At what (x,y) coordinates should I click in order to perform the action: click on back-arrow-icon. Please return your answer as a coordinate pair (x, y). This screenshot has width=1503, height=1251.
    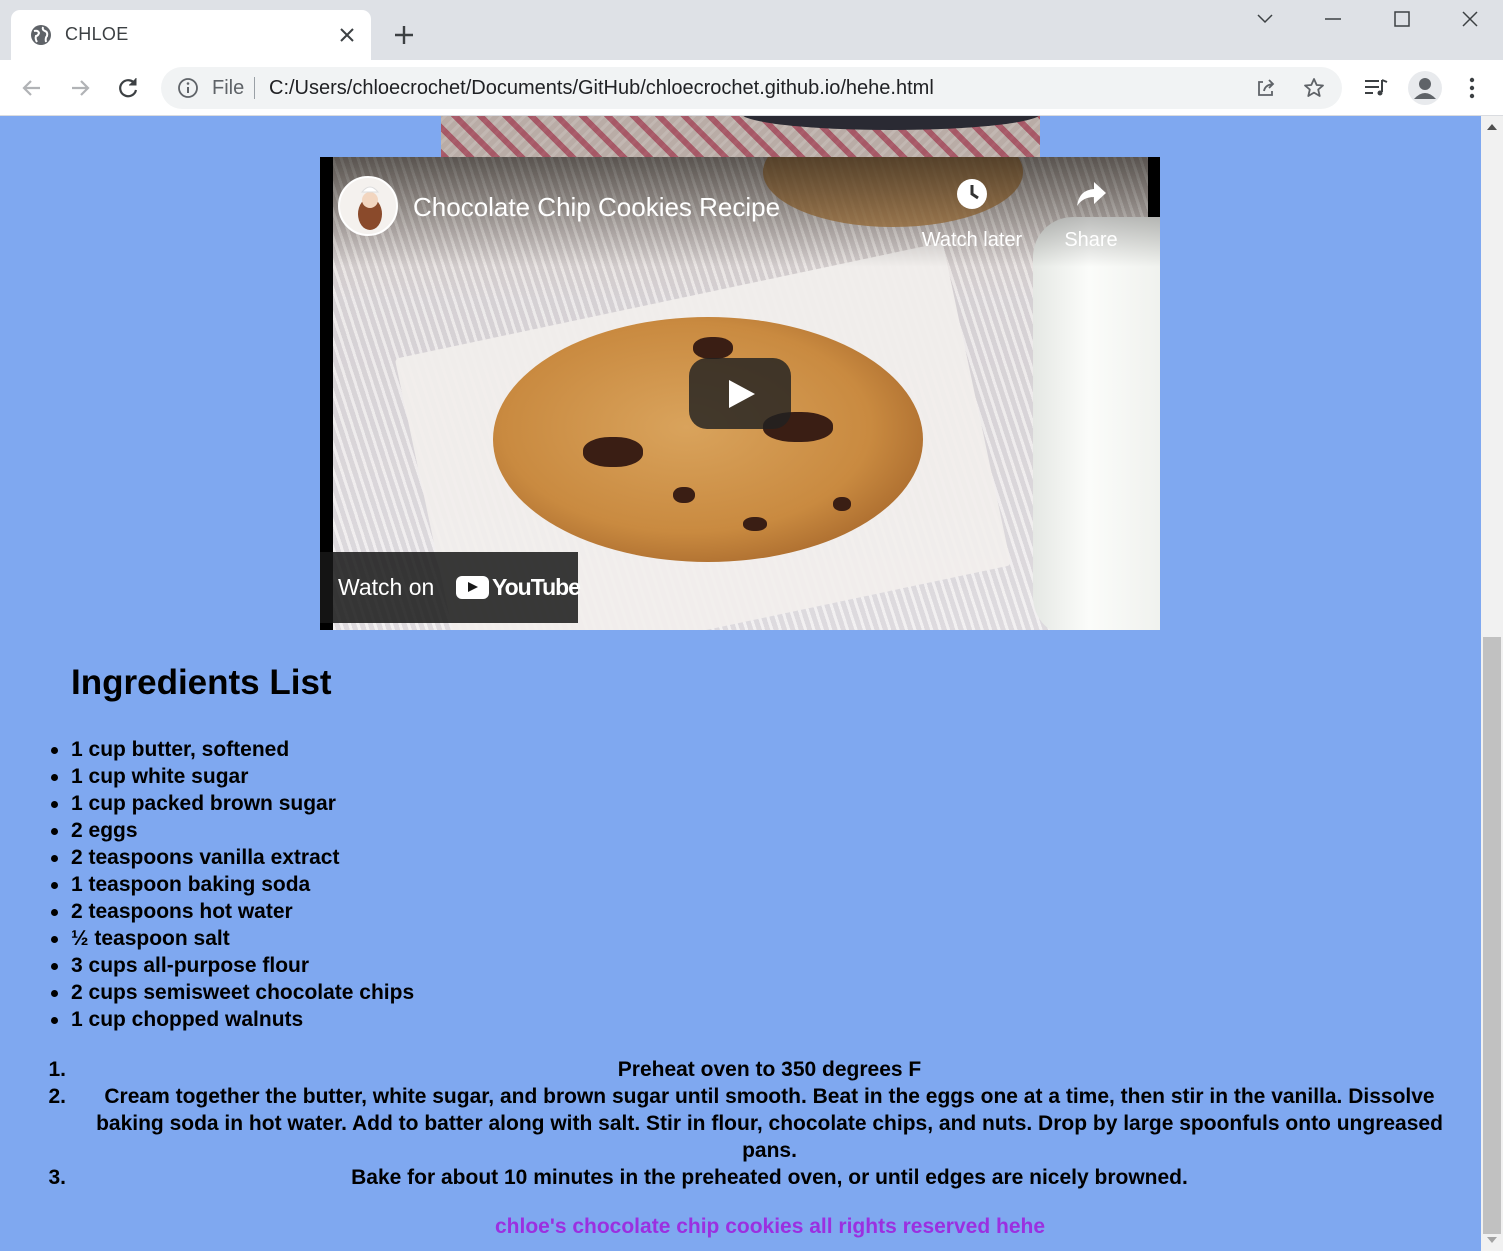
    Looking at the image, I should click on (32, 88).